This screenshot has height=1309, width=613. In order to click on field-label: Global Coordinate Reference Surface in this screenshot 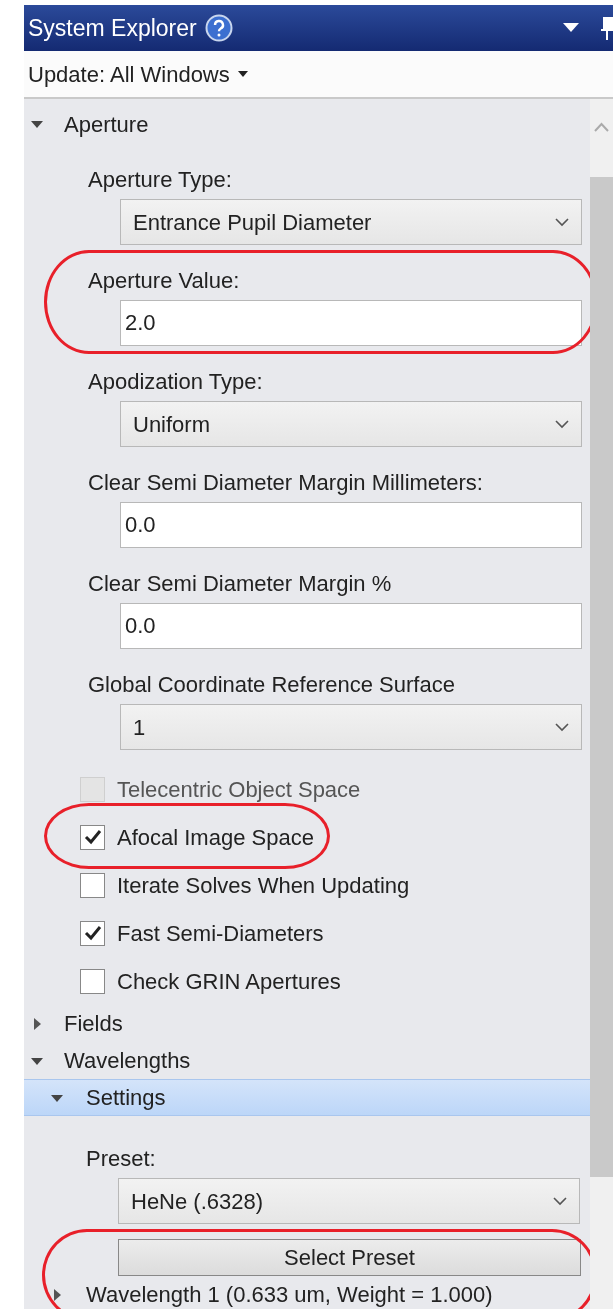, I will do `click(272, 684)`.